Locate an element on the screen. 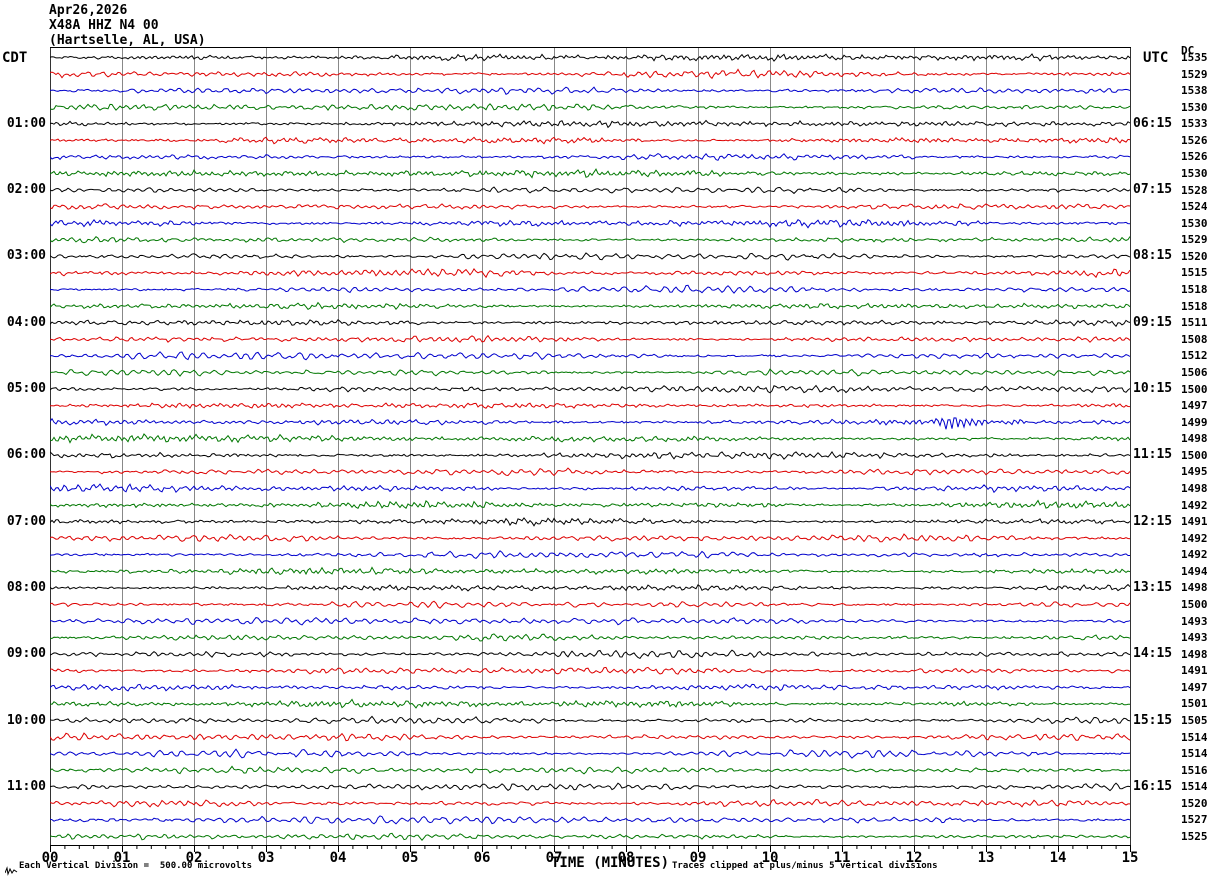 Image resolution: width=1210 pixels, height=886 pixels. dc-value: 1533 is located at coordinates (1194, 123).